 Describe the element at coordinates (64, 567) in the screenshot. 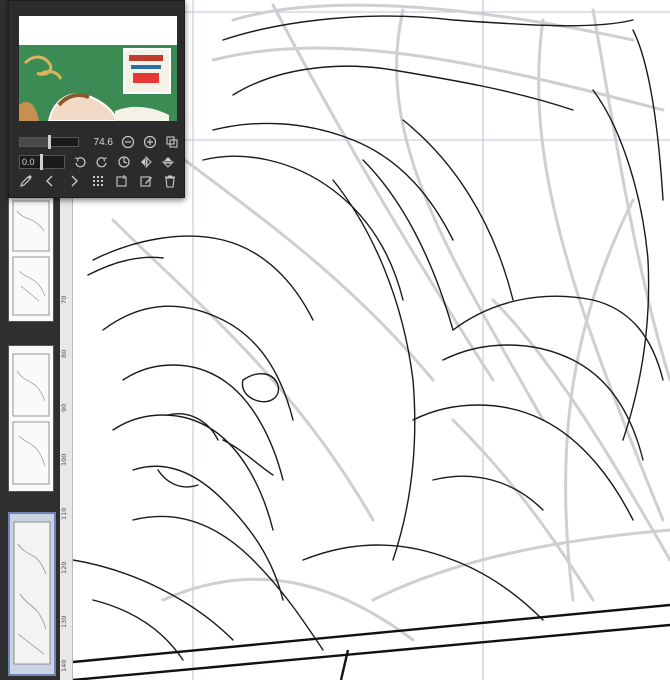

I see `ruler-tick: 120` at that location.